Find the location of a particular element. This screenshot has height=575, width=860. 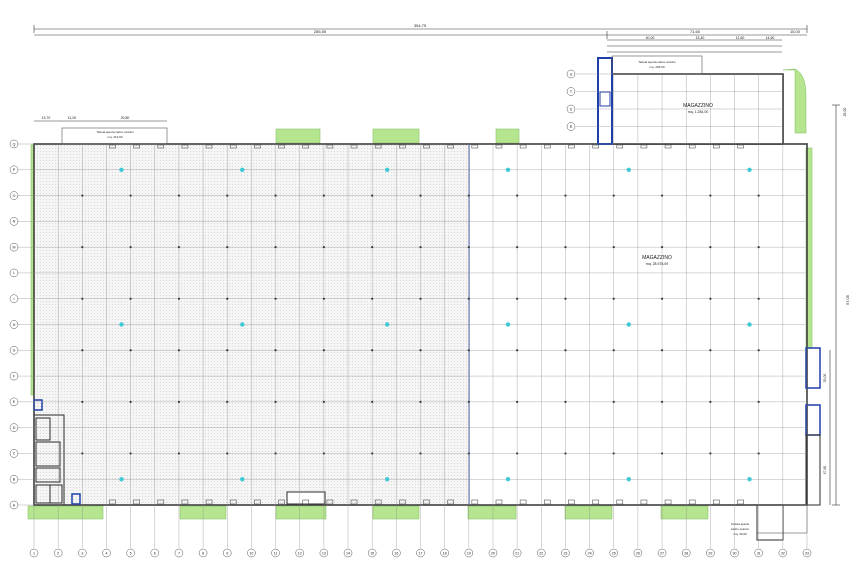

dim-annex-sub-3: 12,60 is located at coordinates (740, 38).